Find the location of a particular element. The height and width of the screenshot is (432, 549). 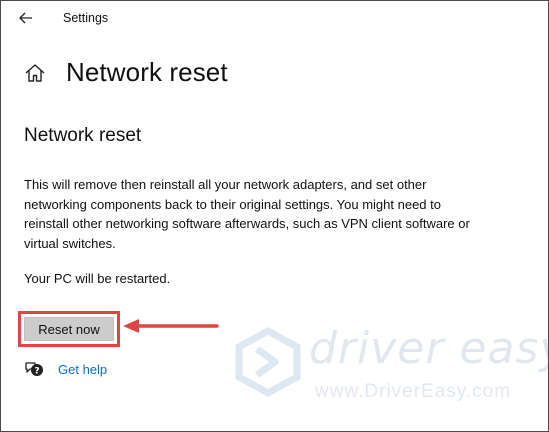

watermark-brand: driver easy is located at coordinates (429, 348).